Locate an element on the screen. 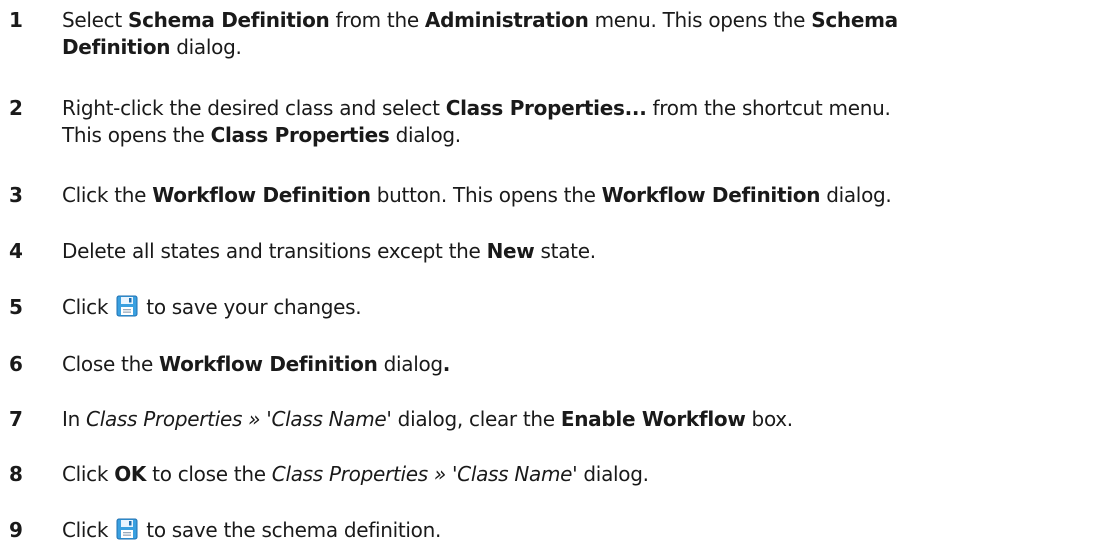  step-number: 7 is located at coordinates (16, 419).